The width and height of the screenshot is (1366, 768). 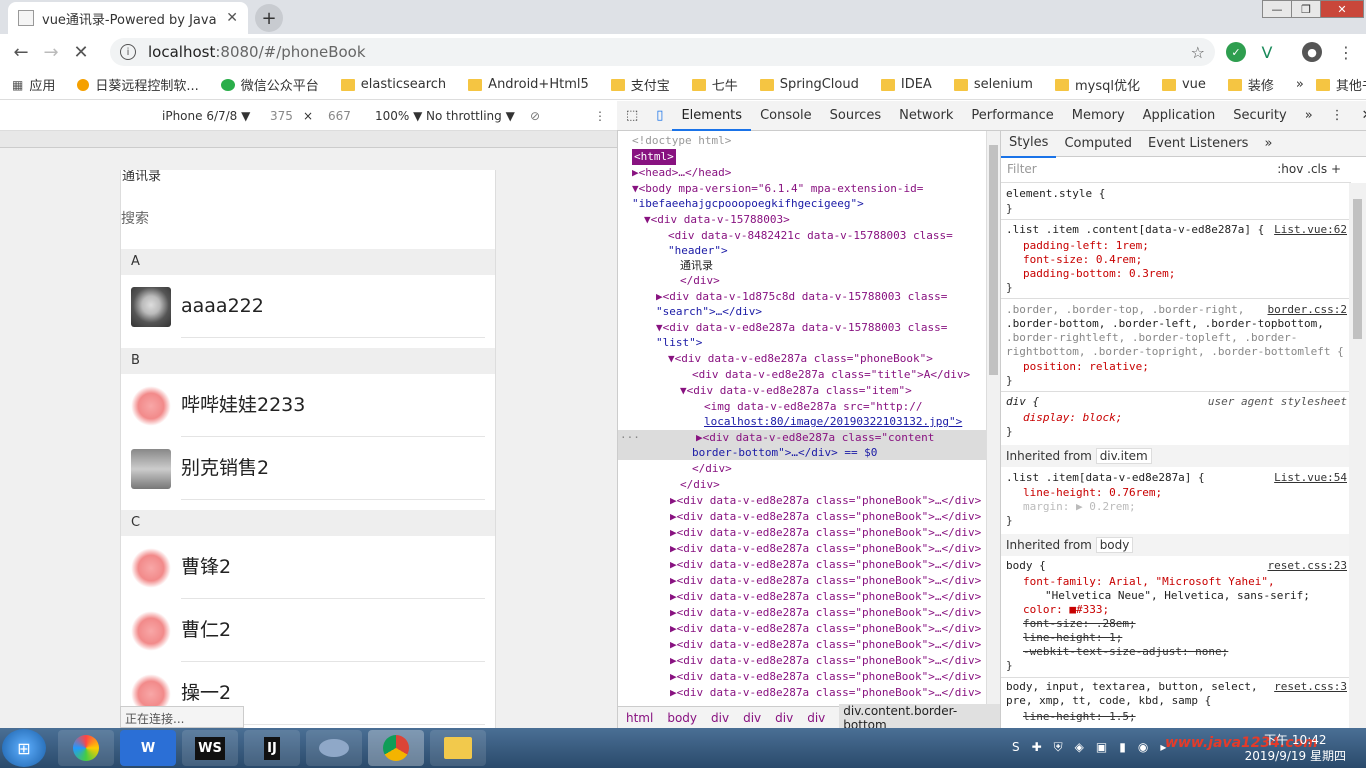 What do you see at coordinates (128, 18) in the screenshot?
I see `browser-tab: vue通讯录-Powered by Java12 ✕` at bounding box center [128, 18].